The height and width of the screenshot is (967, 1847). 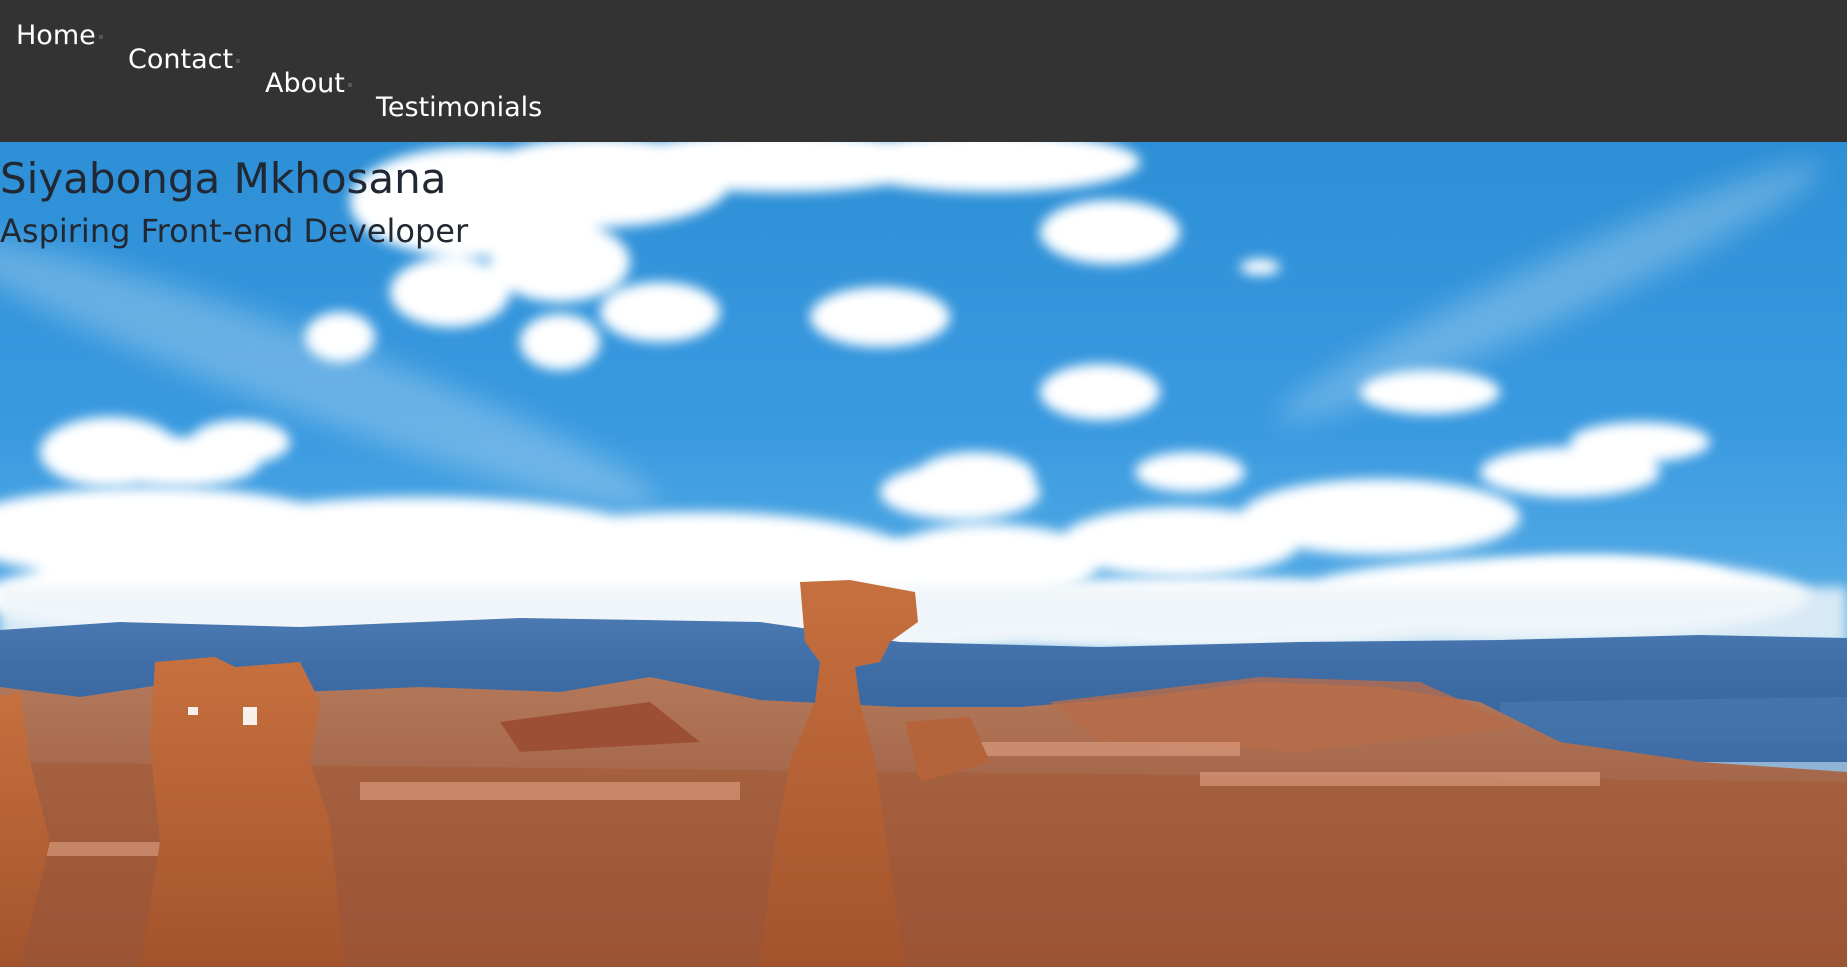 I want to click on cloud-left, so click(x=165, y=452).